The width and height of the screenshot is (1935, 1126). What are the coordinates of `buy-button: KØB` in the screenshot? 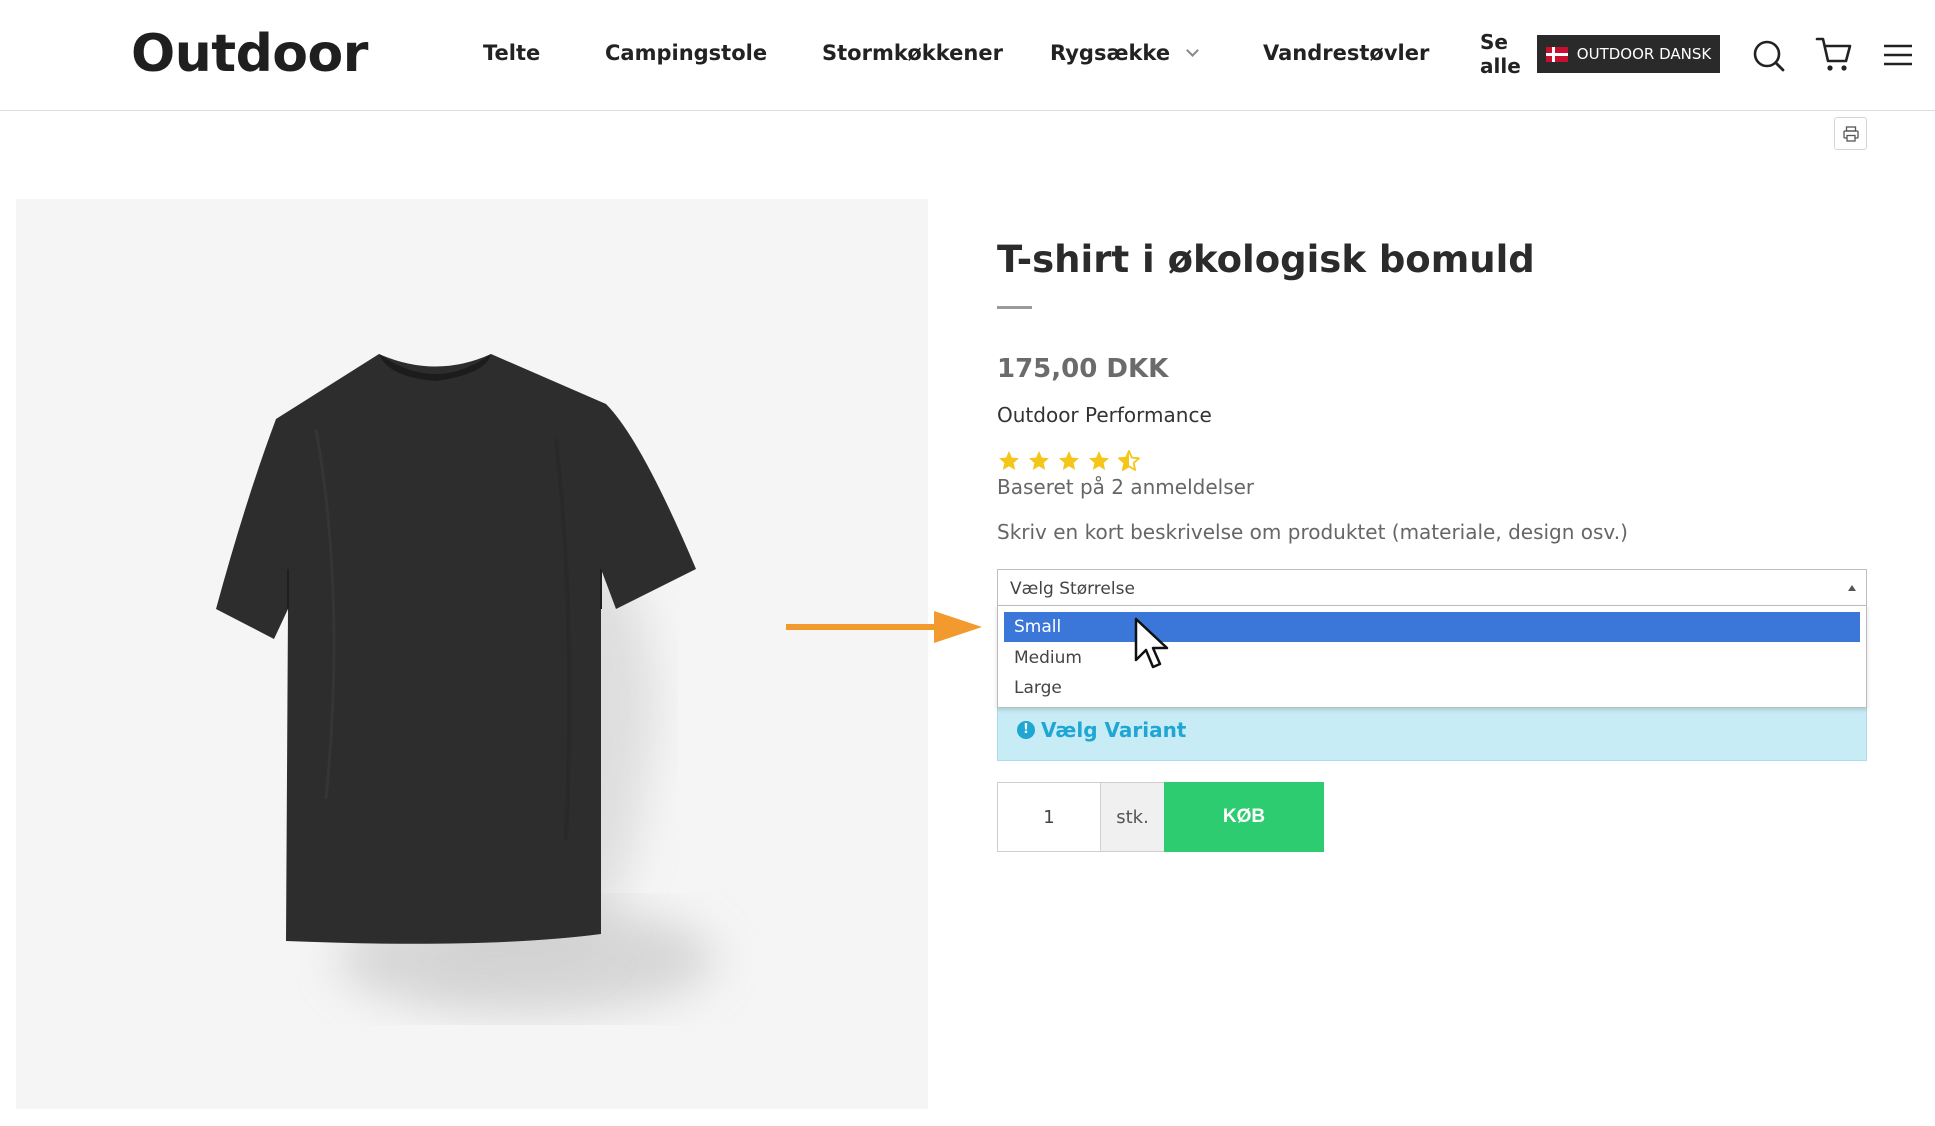 It's located at (1244, 817).